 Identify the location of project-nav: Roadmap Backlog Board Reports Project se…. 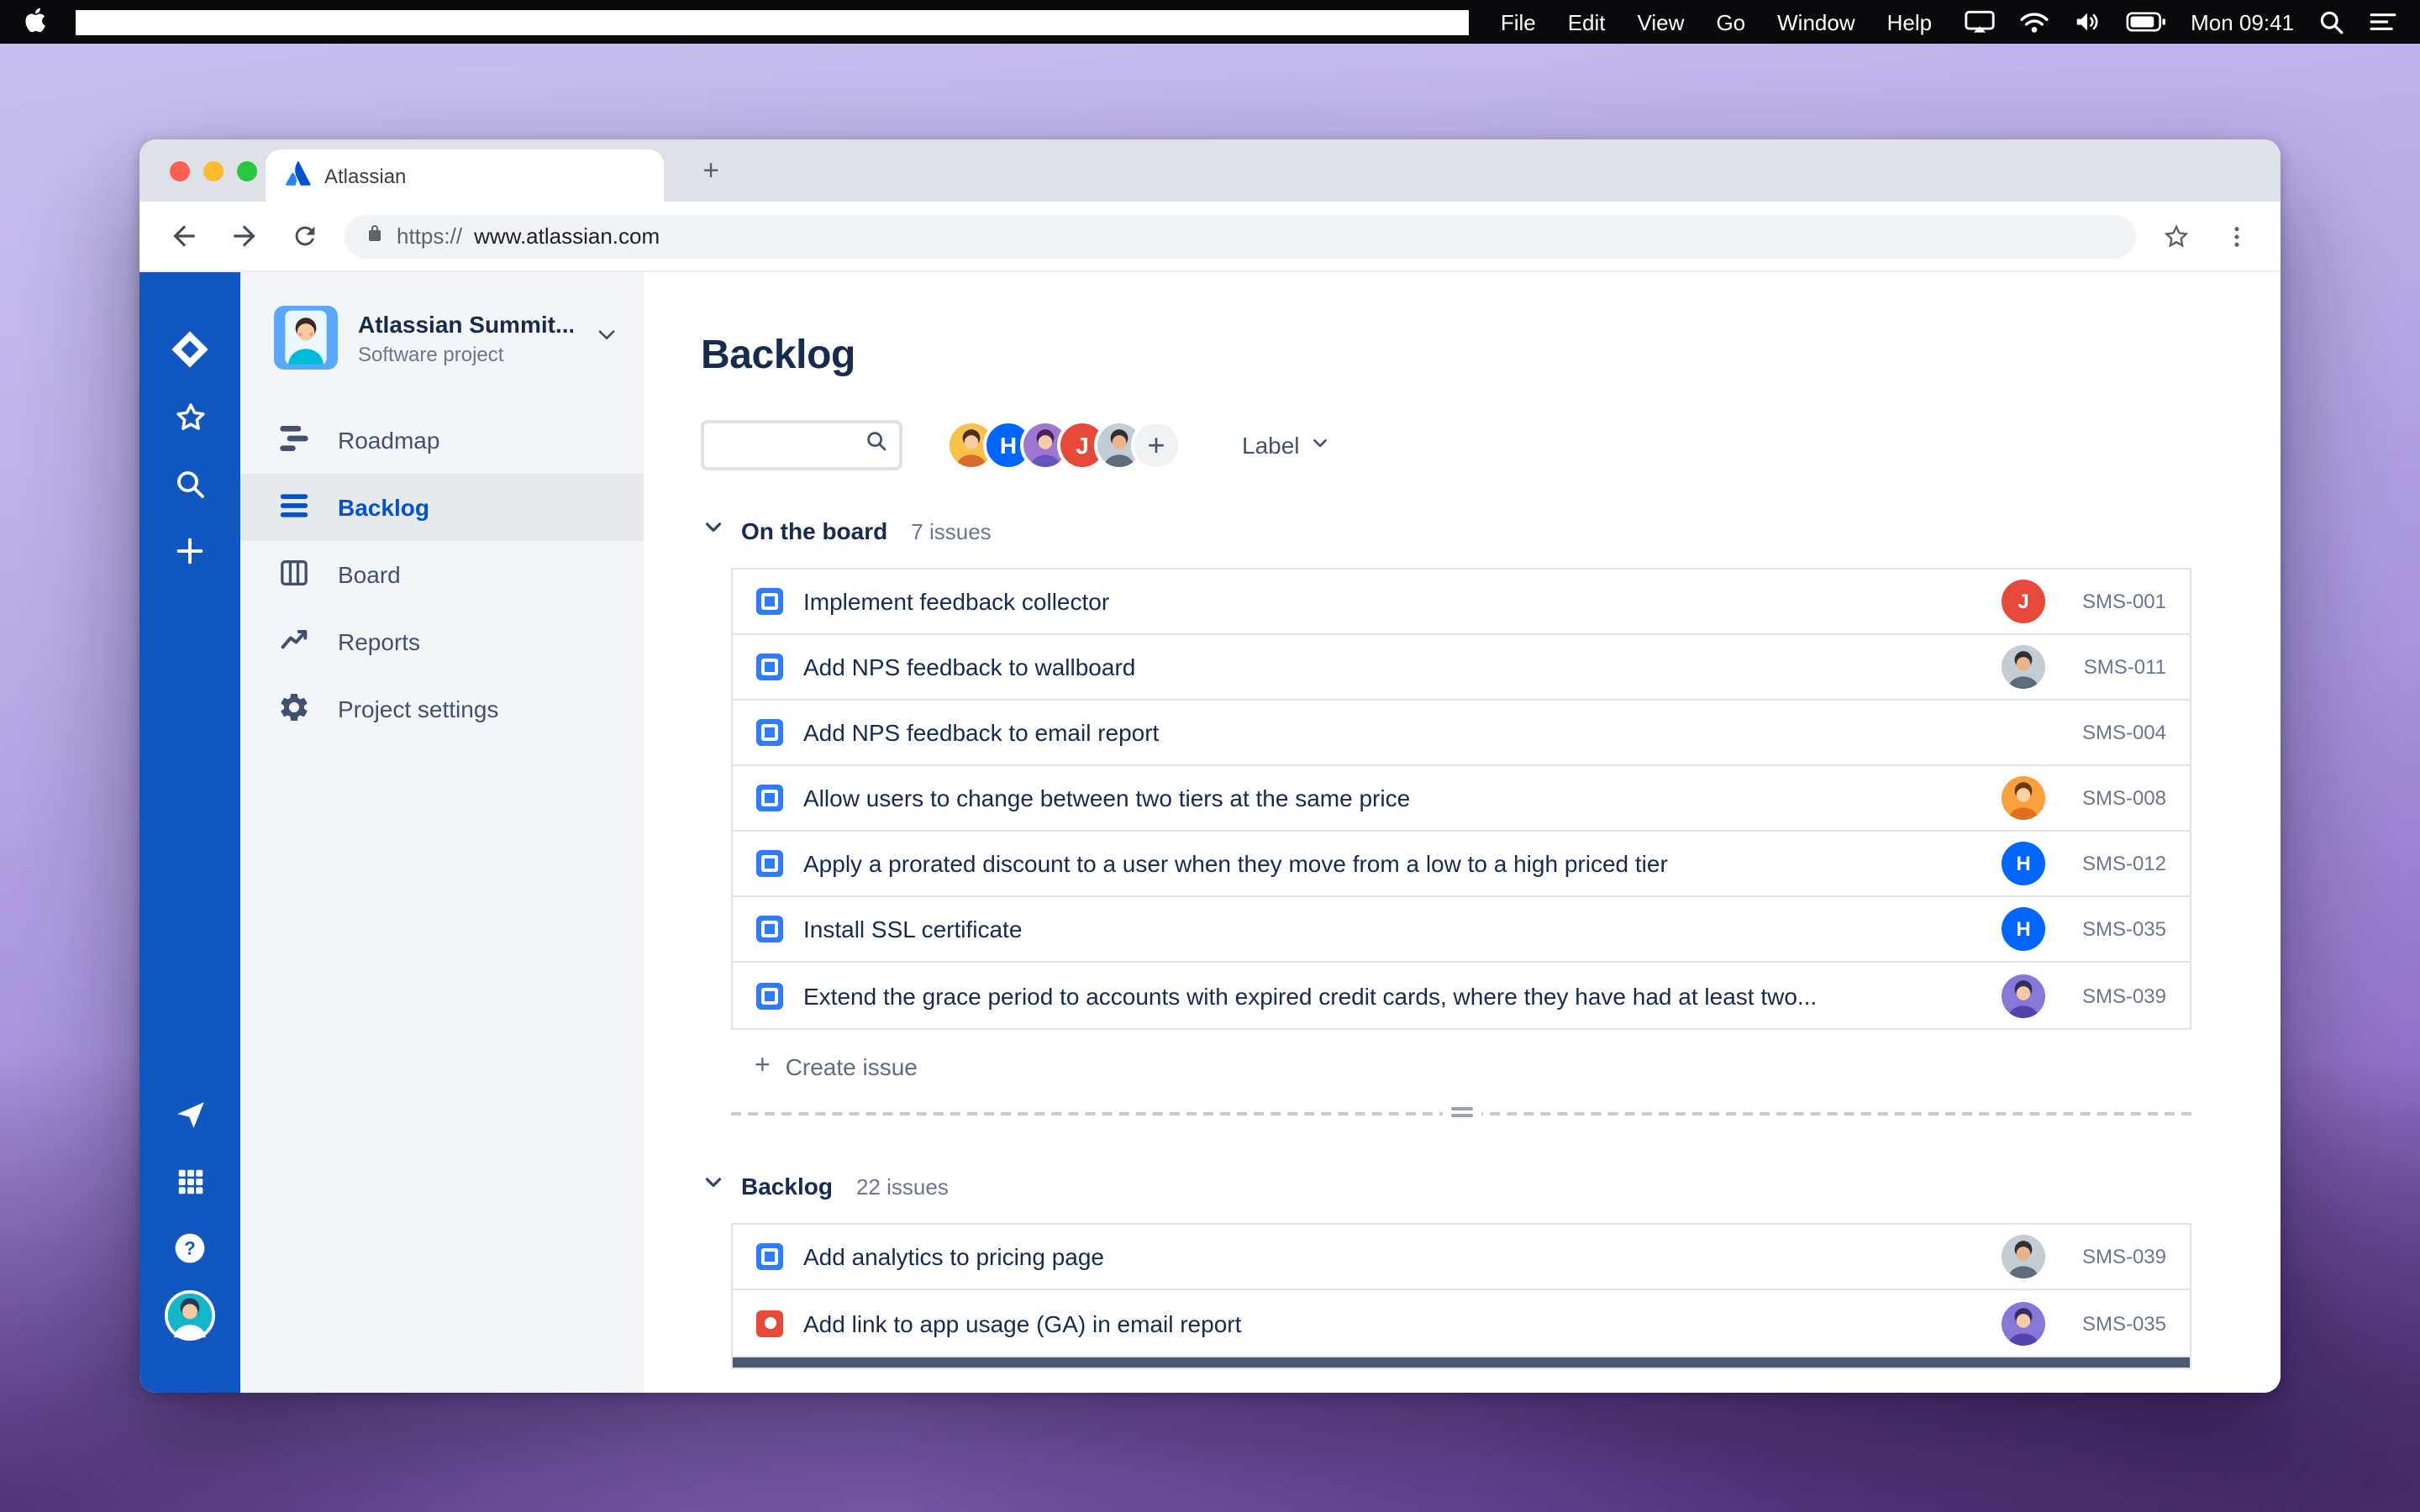
(442, 575).